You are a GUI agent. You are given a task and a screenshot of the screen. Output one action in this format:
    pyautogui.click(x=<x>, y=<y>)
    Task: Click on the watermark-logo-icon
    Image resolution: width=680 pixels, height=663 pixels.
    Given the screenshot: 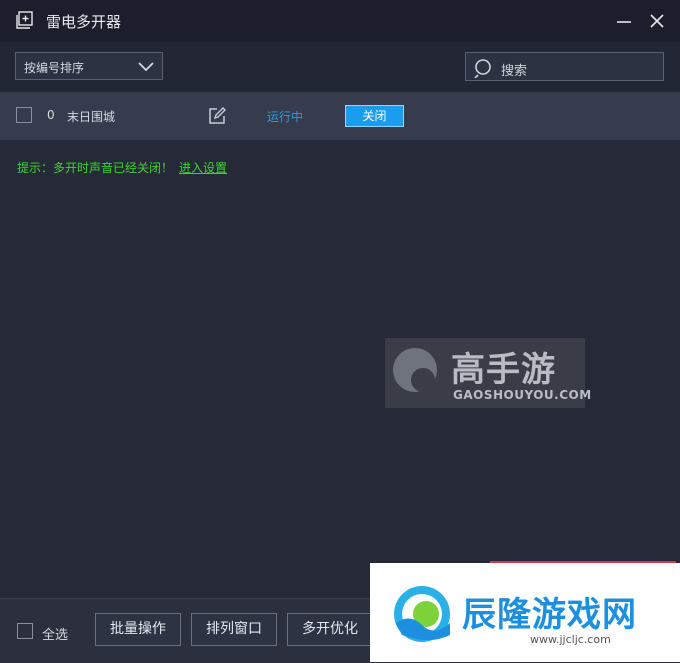 What is the action you would take?
    pyautogui.click(x=415, y=370)
    